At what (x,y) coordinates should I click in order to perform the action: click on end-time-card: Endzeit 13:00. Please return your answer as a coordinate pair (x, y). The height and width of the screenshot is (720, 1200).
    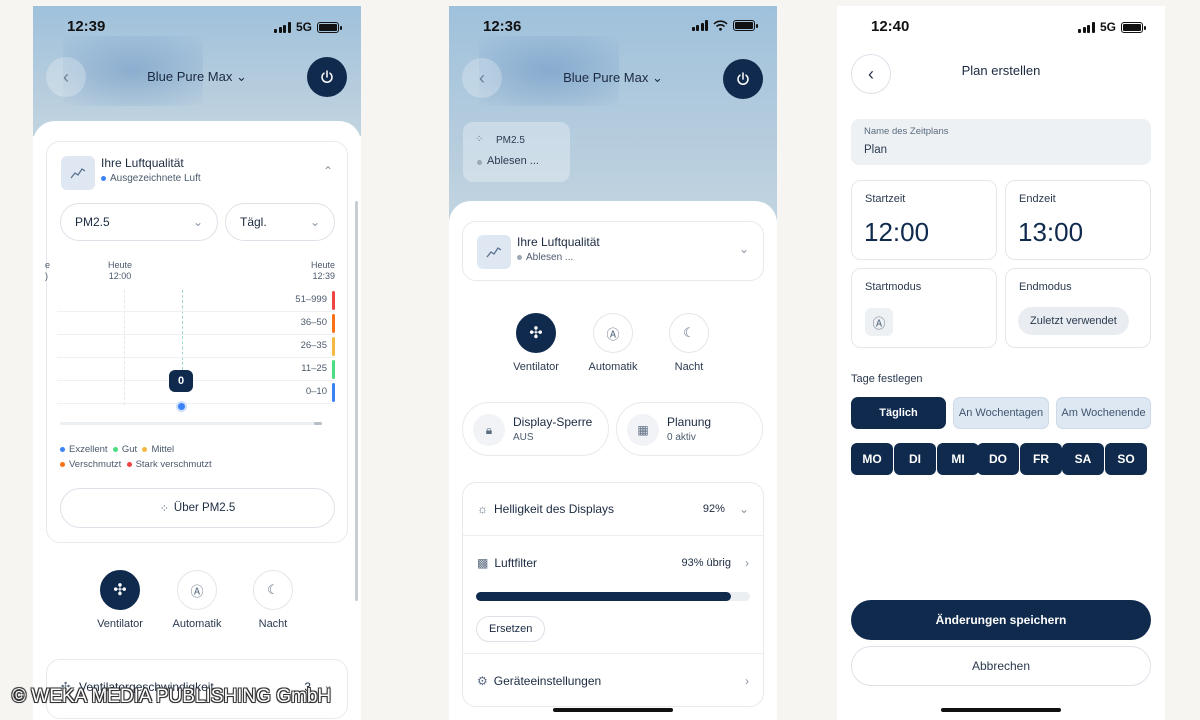
    Looking at the image, I should click on (1078, 220).